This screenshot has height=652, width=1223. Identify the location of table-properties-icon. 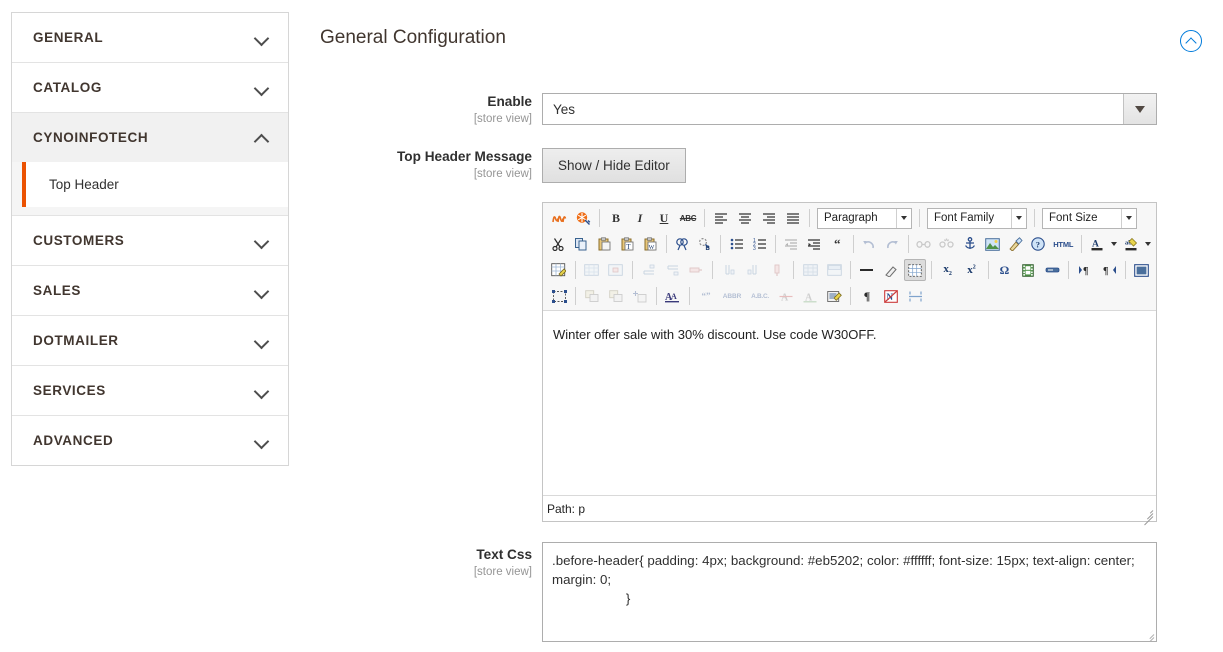
(592, 270).